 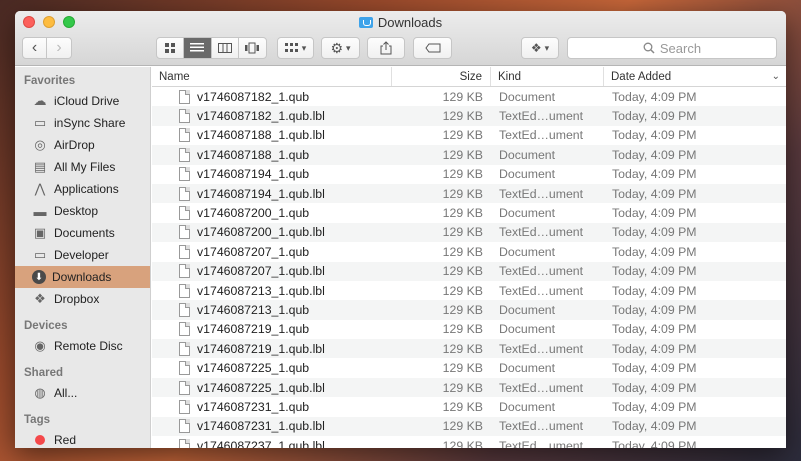 I want to click on window-title: Downloads, so click(x=400, y=22).